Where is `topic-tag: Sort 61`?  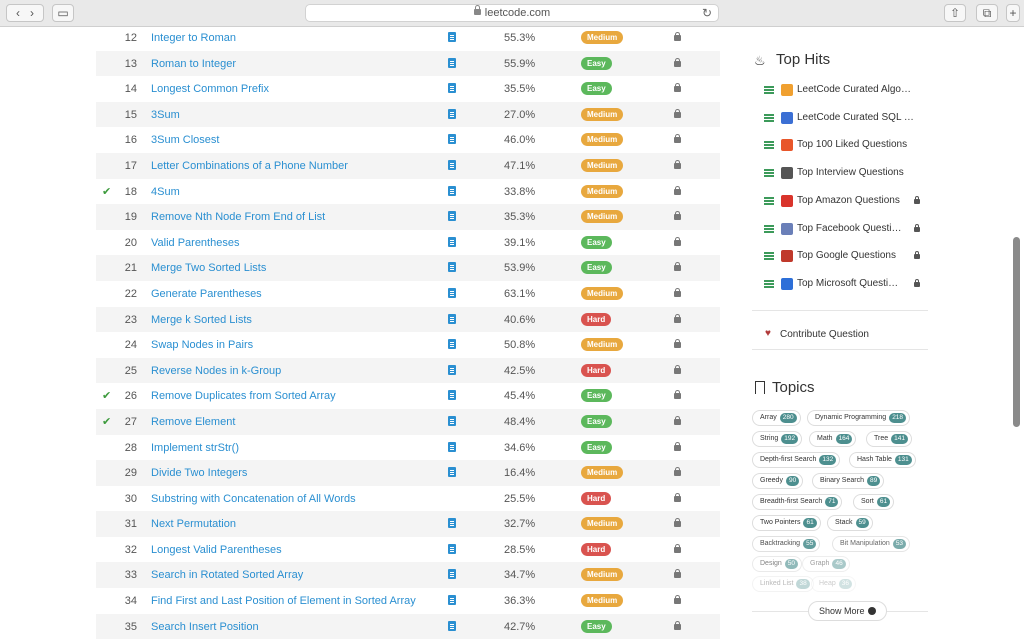 topic-tag: Sort 61 is located at coordinates (874, 502).